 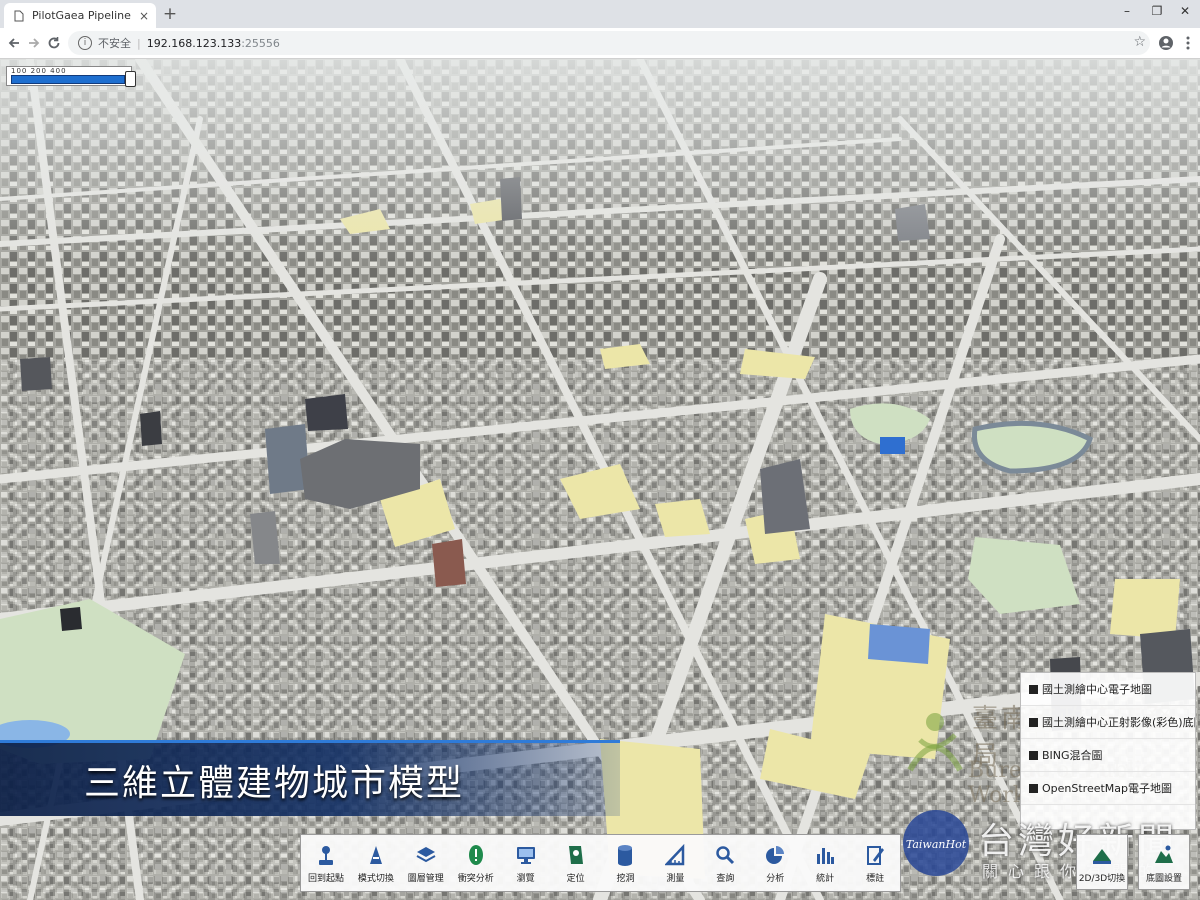 What do you see at coordinates (1127, 11) in the screenshot?
I see `minimize-button: –` at bounding box center [1127, 11].